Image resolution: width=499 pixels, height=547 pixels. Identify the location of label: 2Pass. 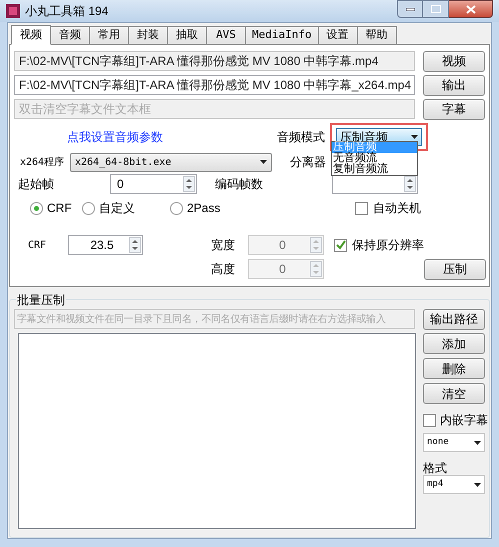
(203, 208).